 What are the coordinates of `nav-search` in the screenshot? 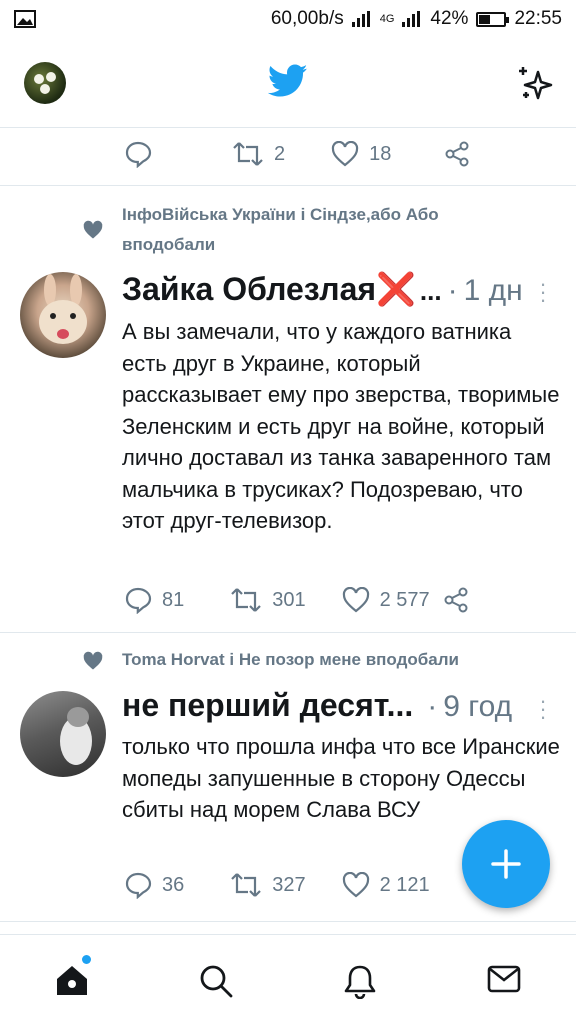 It's located at (216, 983).